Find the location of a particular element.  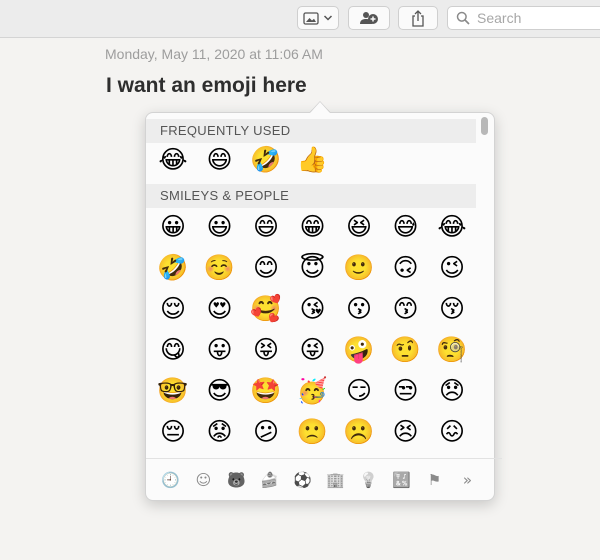

chevron-down-icon is located at coordinates (328, 18).